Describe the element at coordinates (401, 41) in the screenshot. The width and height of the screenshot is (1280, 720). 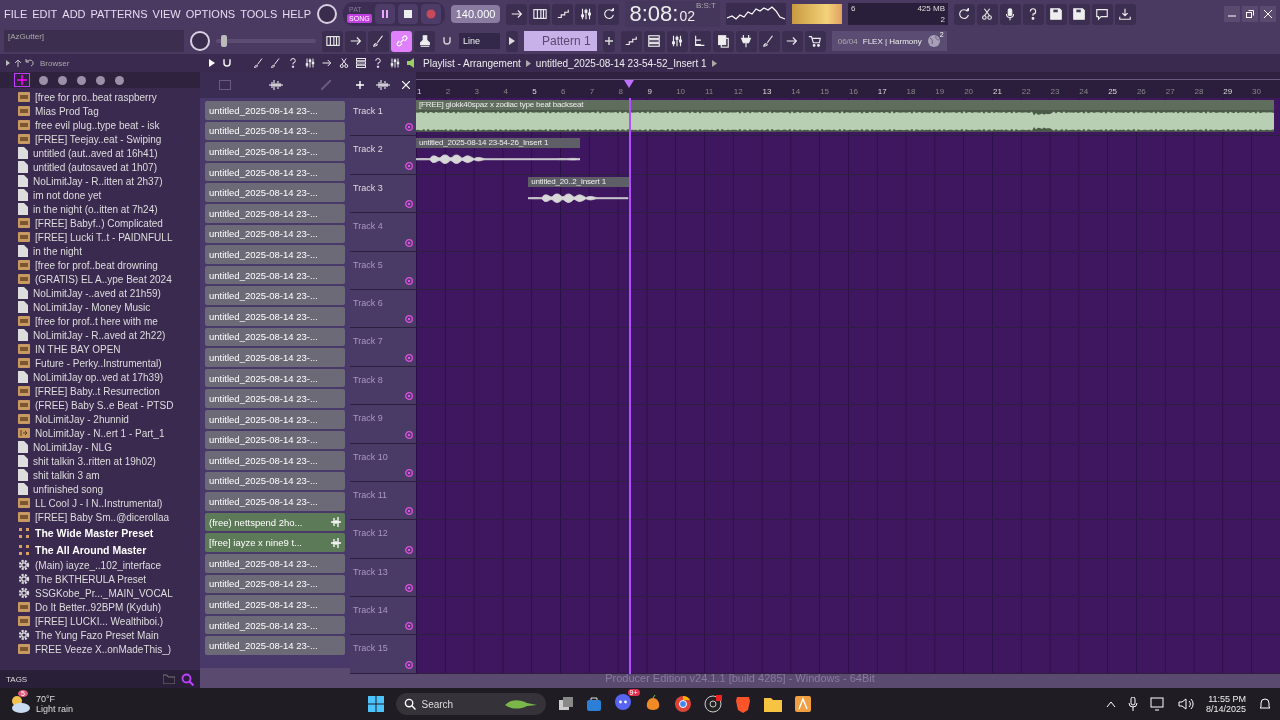
I see `link-toggle` at that location.